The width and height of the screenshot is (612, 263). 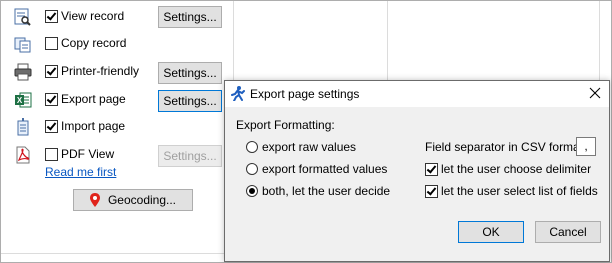 What do you see at coordinates (23, 155) in the screenshot?
I see `pdf-icon` at bounding box center [23, 155].